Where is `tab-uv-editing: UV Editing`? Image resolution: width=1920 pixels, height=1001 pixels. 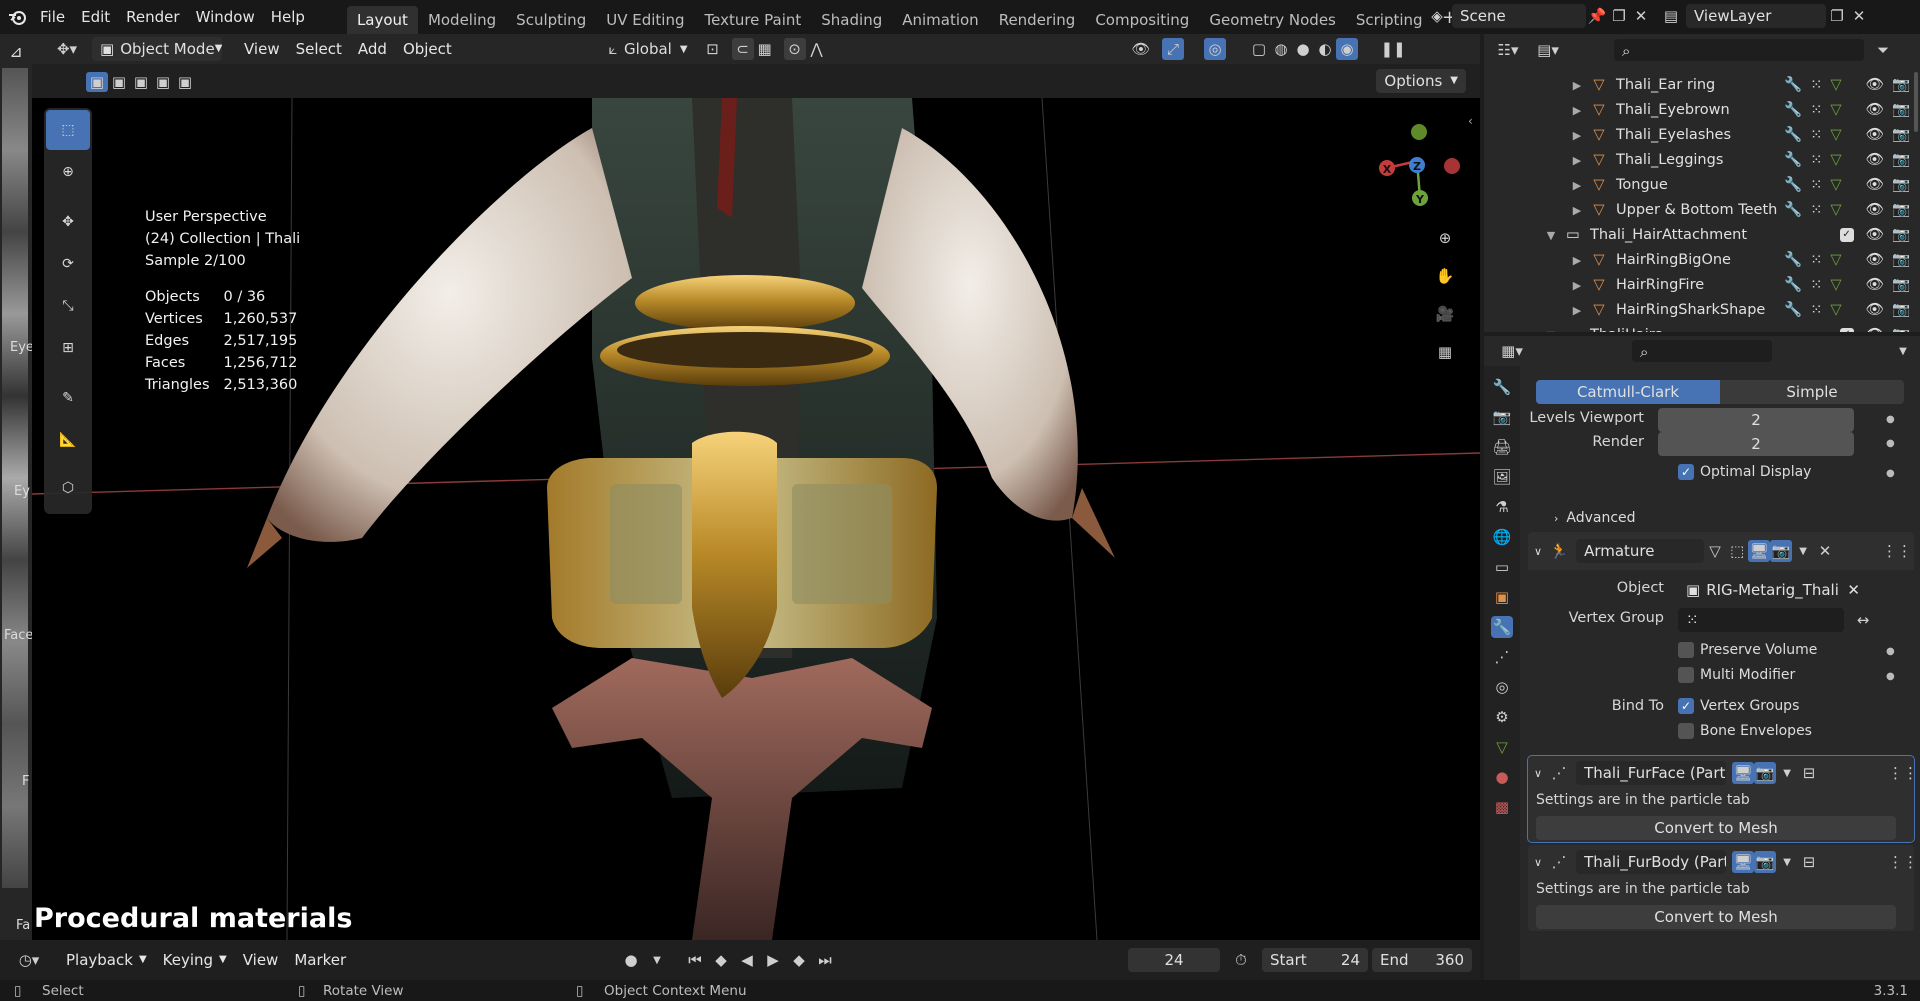 tab-uv-editing: UV Editing is located at coordinates (645, 20).